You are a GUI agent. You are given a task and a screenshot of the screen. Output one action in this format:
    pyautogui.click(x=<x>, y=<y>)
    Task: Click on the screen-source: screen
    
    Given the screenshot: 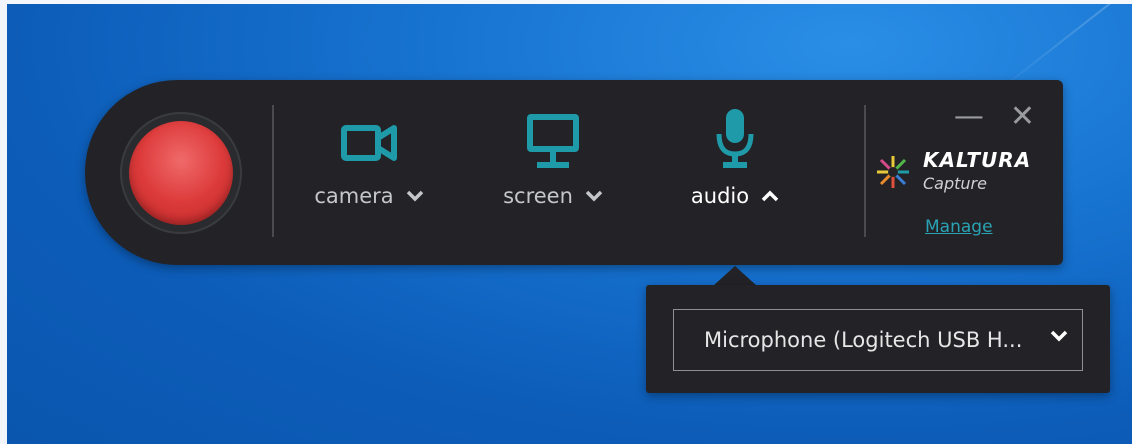 What is the action you would take?
    pyautogui.click(x=553, y=161)
    